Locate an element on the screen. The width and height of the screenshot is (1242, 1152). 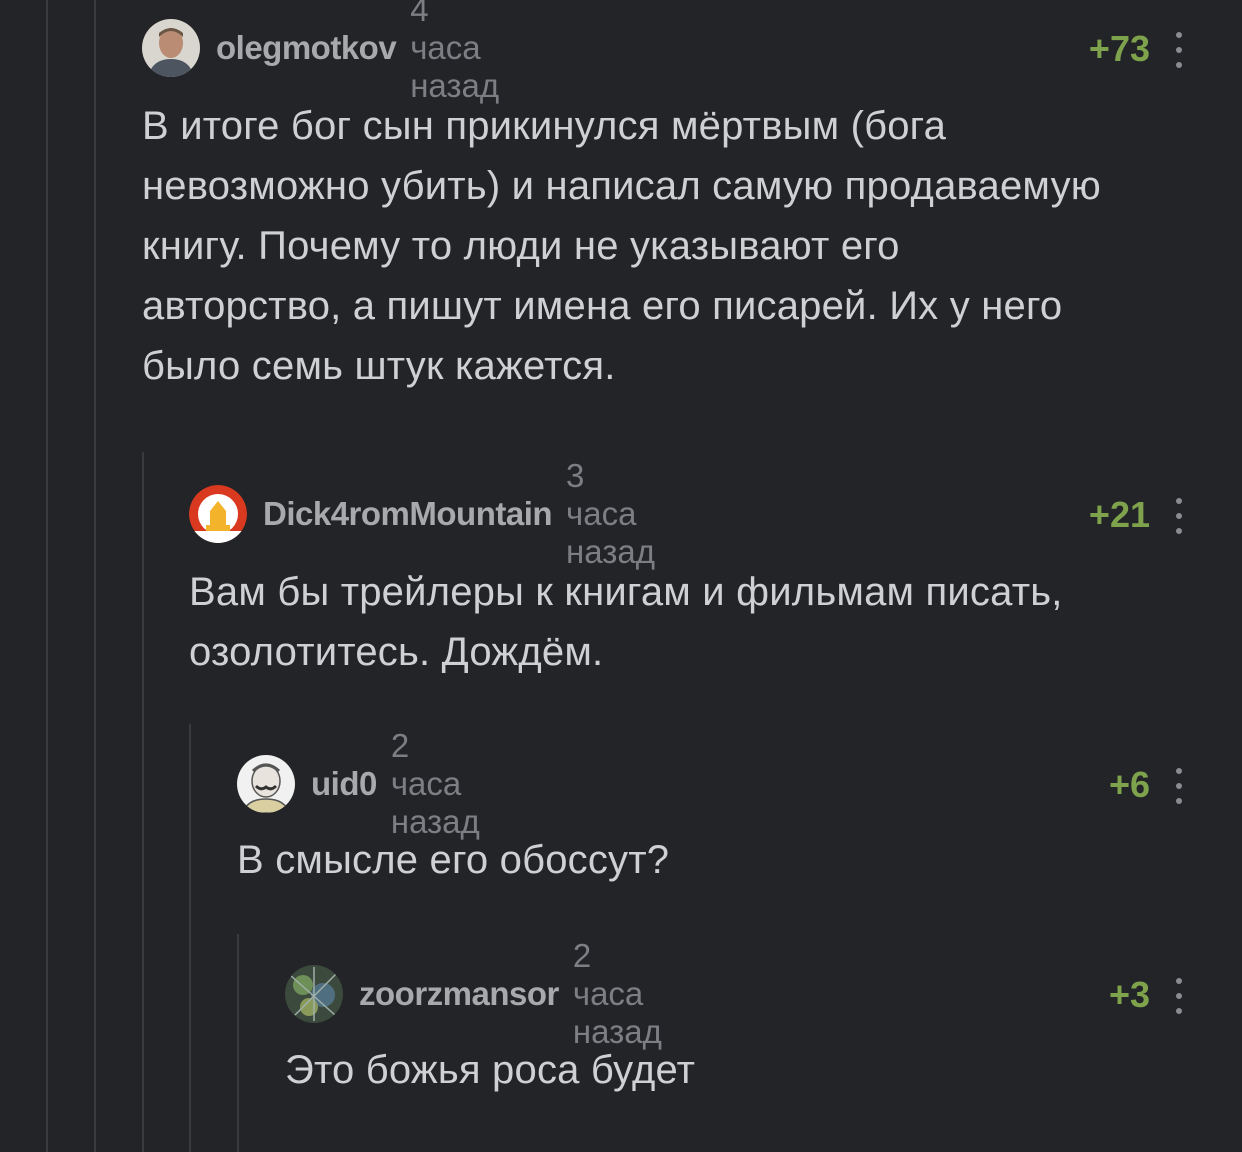
comment-rating: +21 is located at coordinates (1119, 514).